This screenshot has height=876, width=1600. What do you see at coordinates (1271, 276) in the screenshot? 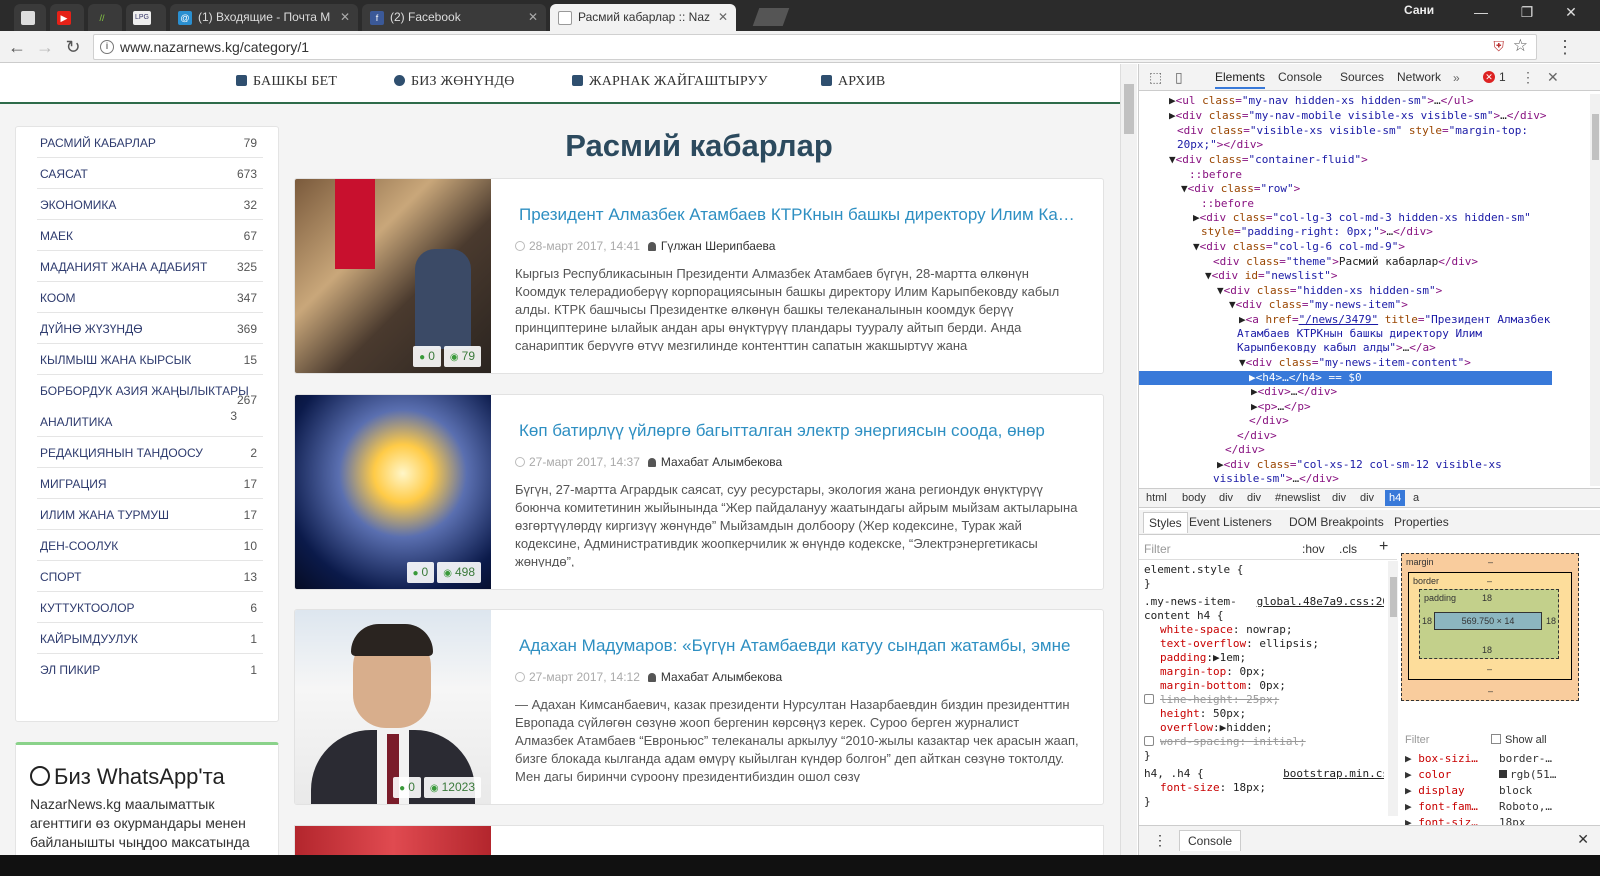
I see `dom-node: ▼<div id="newslist">` at bounding box center [1271, 276].